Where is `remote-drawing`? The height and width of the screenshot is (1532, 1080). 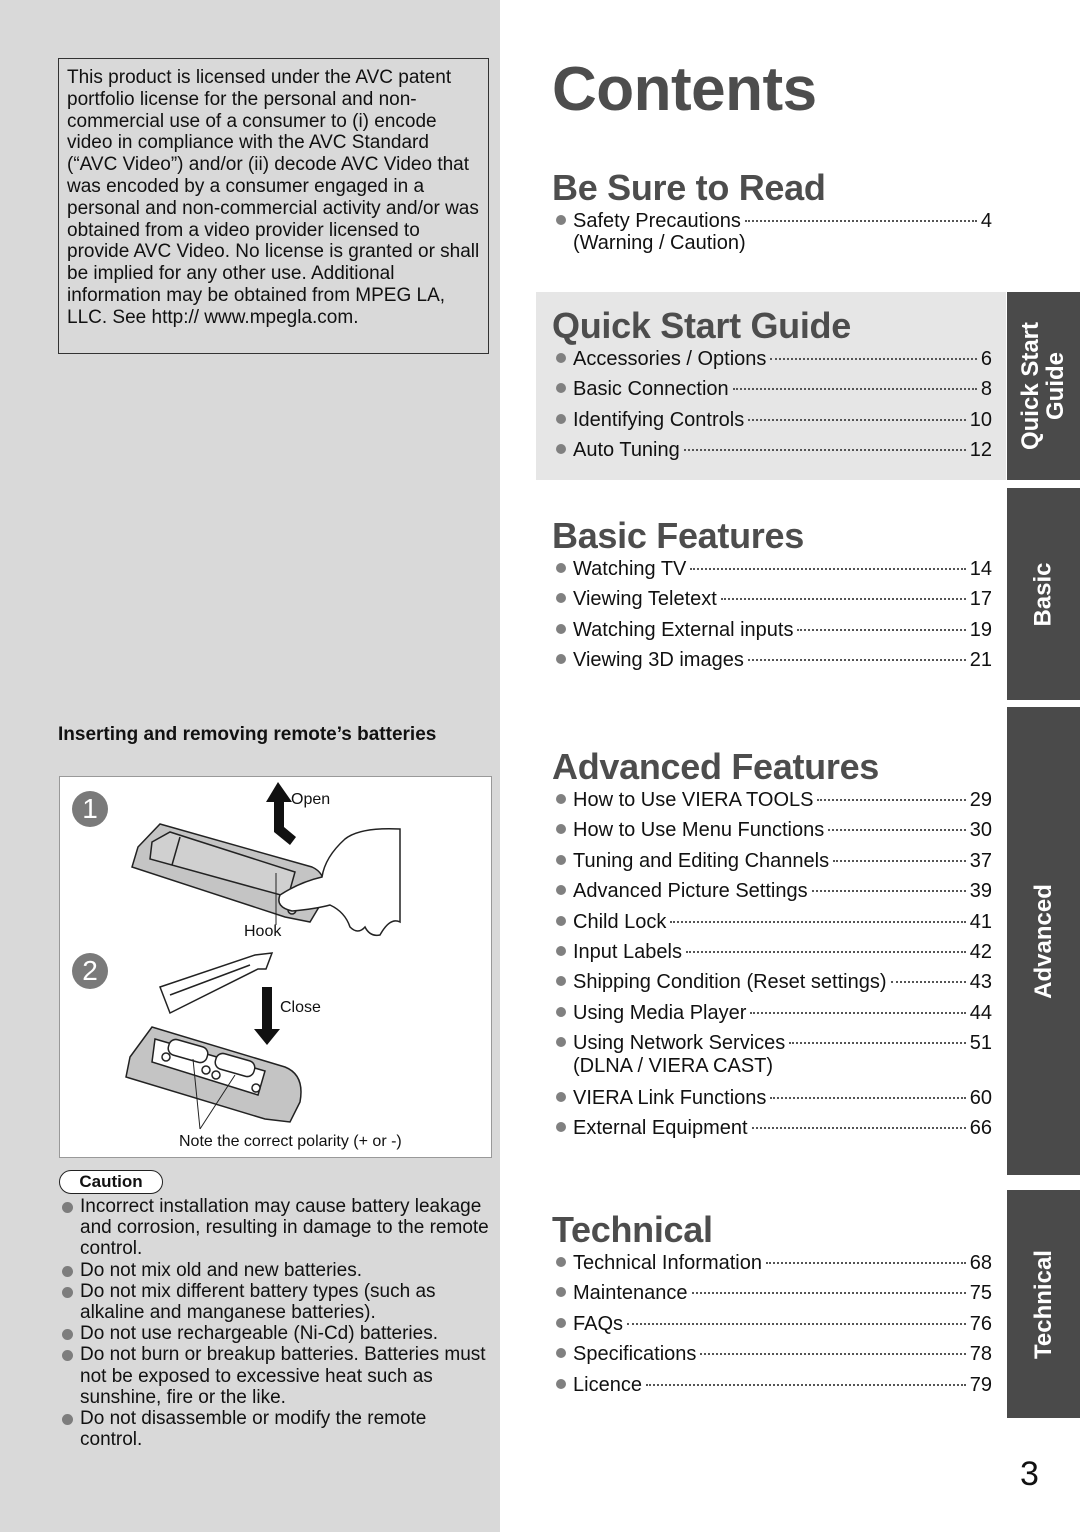
remote-drawing is located at coordinates (263, 956).